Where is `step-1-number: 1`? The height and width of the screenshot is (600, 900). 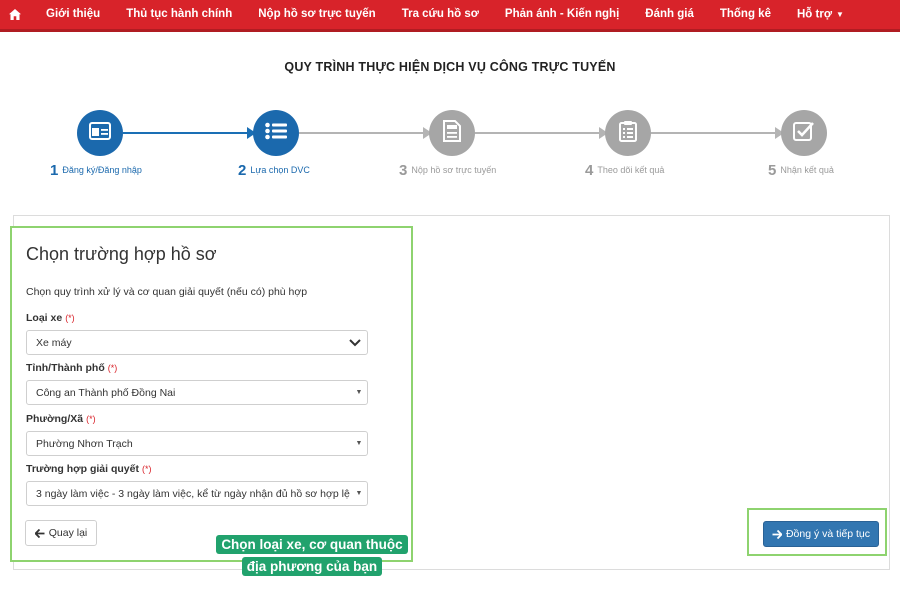
step-1-number: 1 is located at coordinates (54, 170).